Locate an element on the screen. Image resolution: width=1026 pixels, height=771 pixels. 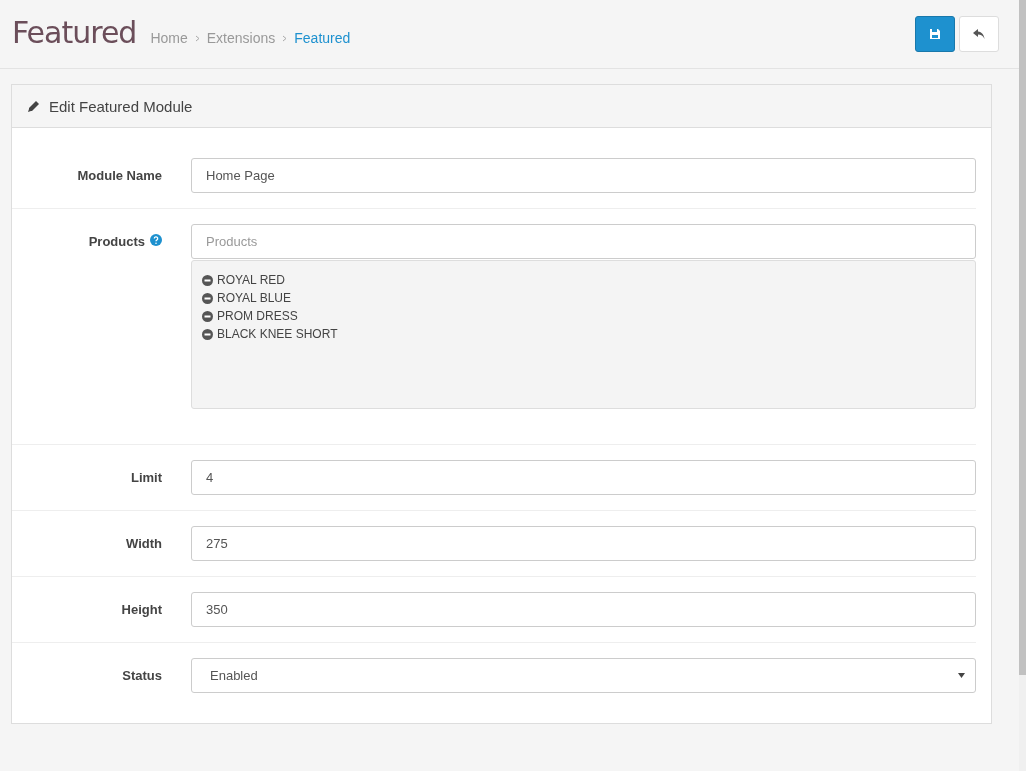
status-select: Enabled is located at coordinates (583, 675).